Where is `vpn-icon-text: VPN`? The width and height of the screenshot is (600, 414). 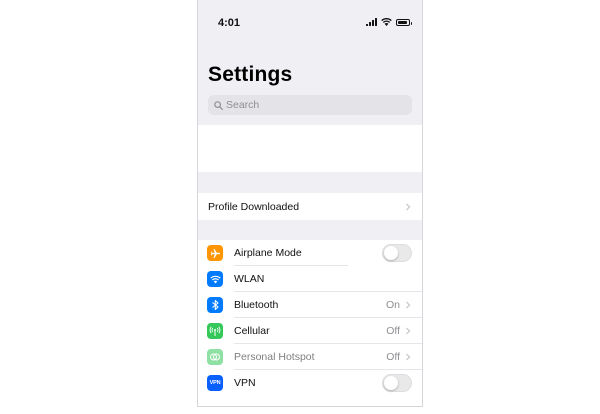 vpn-icon-text: VPN is located at coordinates (215, 383).